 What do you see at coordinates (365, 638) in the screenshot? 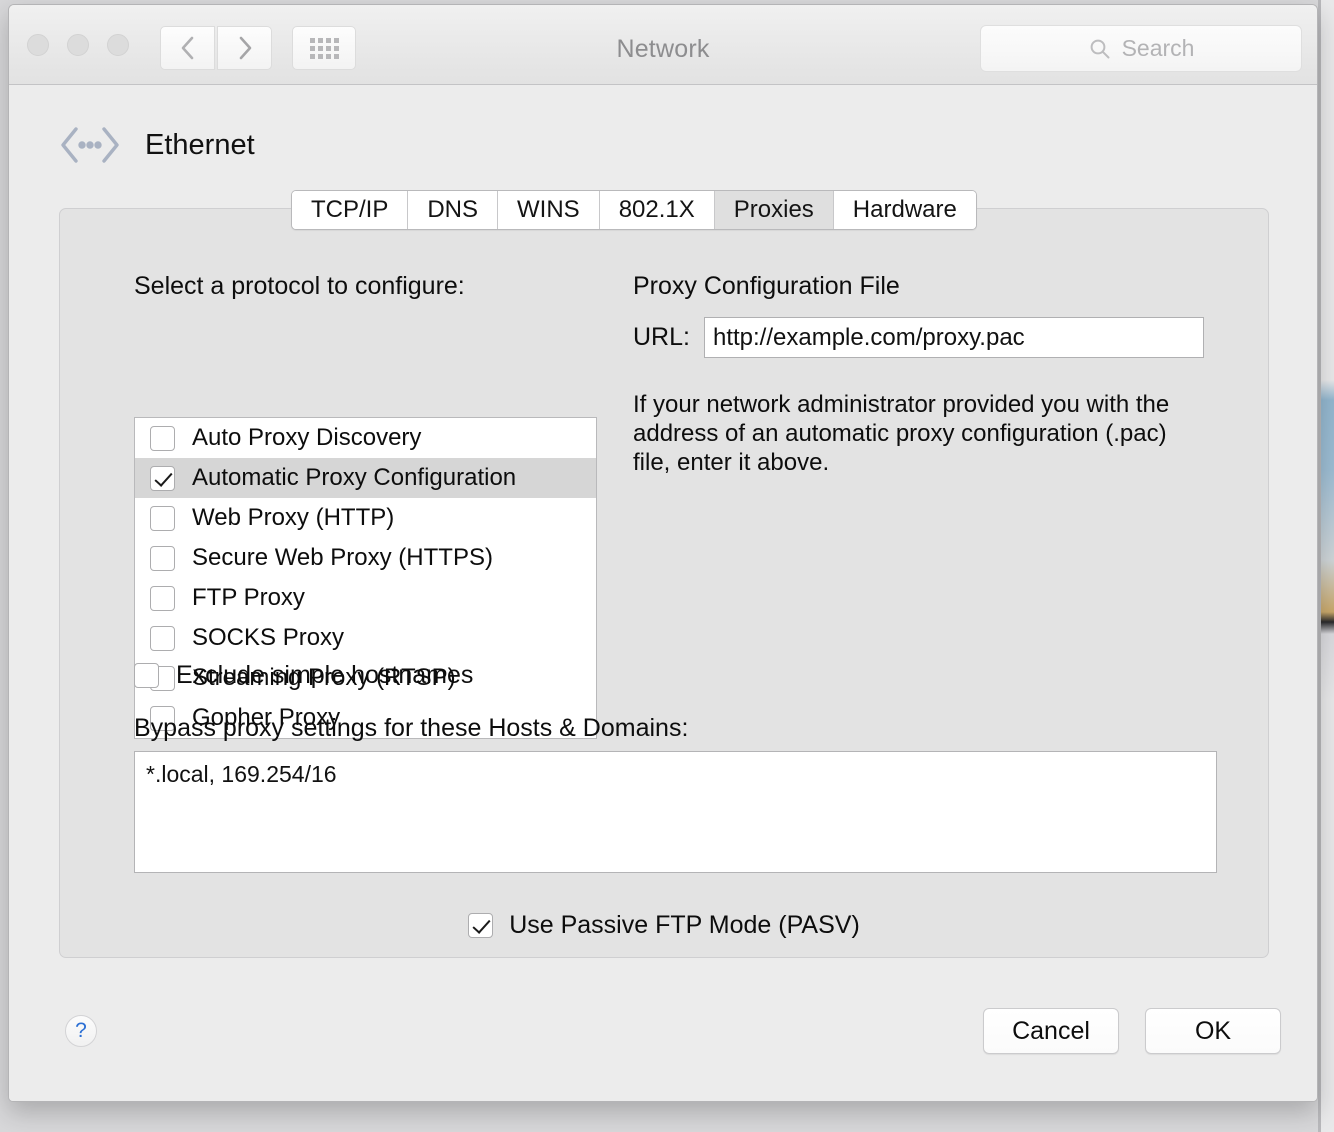
I see `protocol-row-5: SOCKS Proxy` at bounding box center [365, 638].